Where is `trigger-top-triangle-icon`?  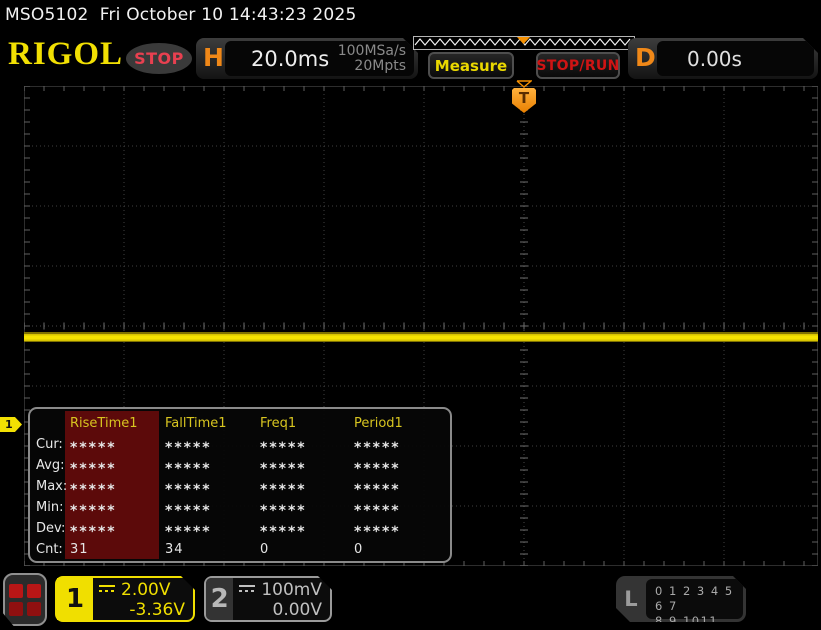 trigger-top-triangle-icon is located at coordinates (524, 84).